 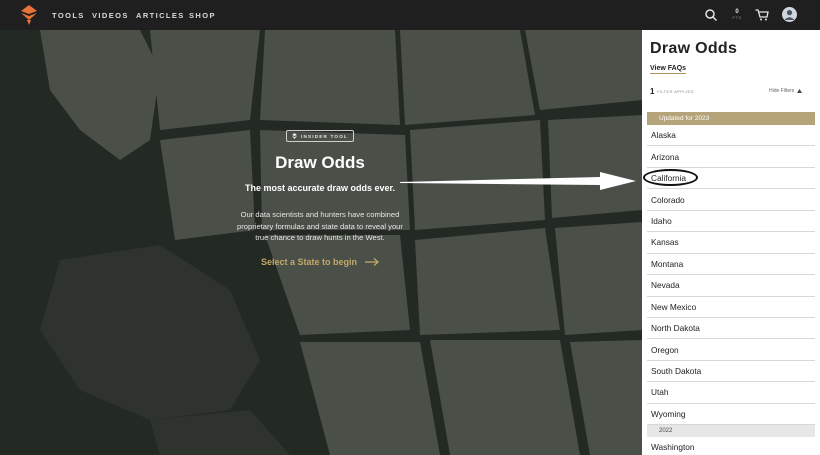 What do you see at coordinates (320, 162) in the screenshot?
I see `hero-title: Draw Odds` at bounding box center [320, 162].